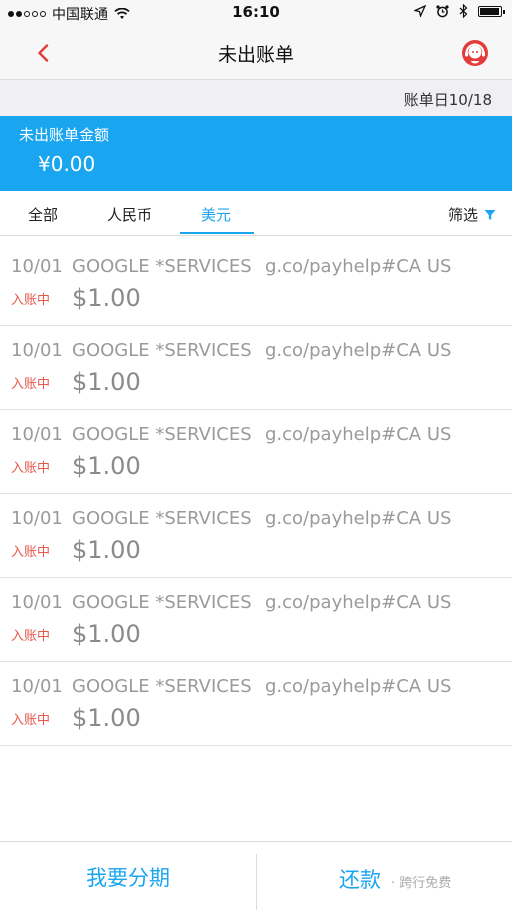 This screenshot has width=512, height=910. I want to click on customer-service-button, so click(475, 53).